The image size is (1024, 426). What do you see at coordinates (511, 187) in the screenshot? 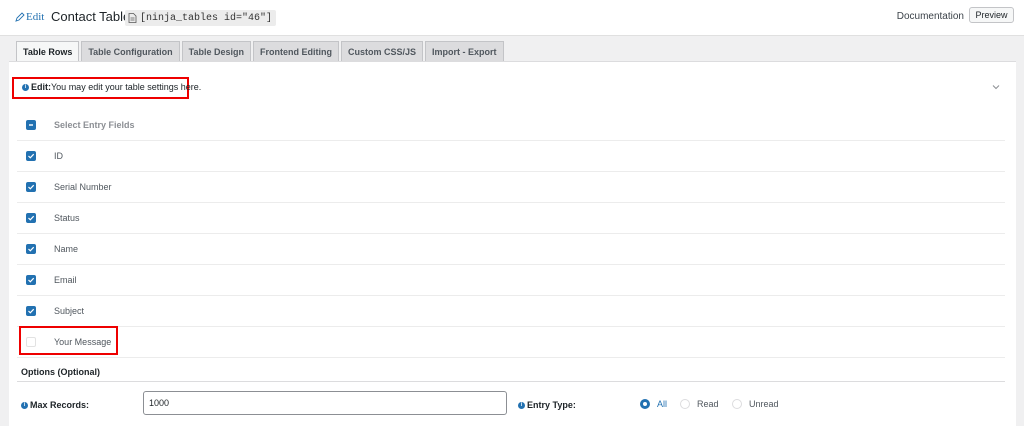
I see `field-row-serial-number: Serial Number` at bounding box center [511, 187].